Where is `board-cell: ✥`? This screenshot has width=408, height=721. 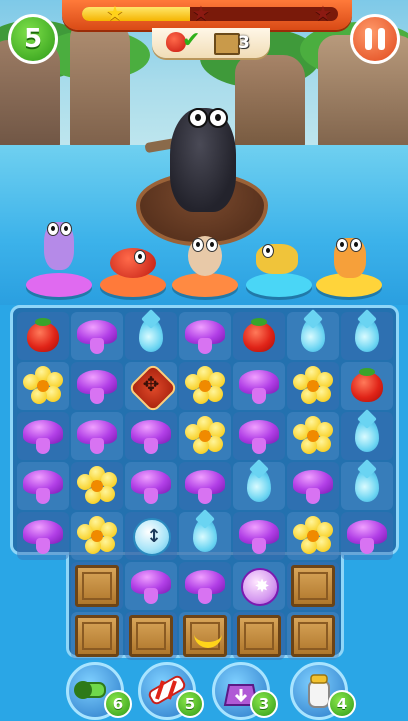 board-cell: ✥ is located at coordinates (152, 388).